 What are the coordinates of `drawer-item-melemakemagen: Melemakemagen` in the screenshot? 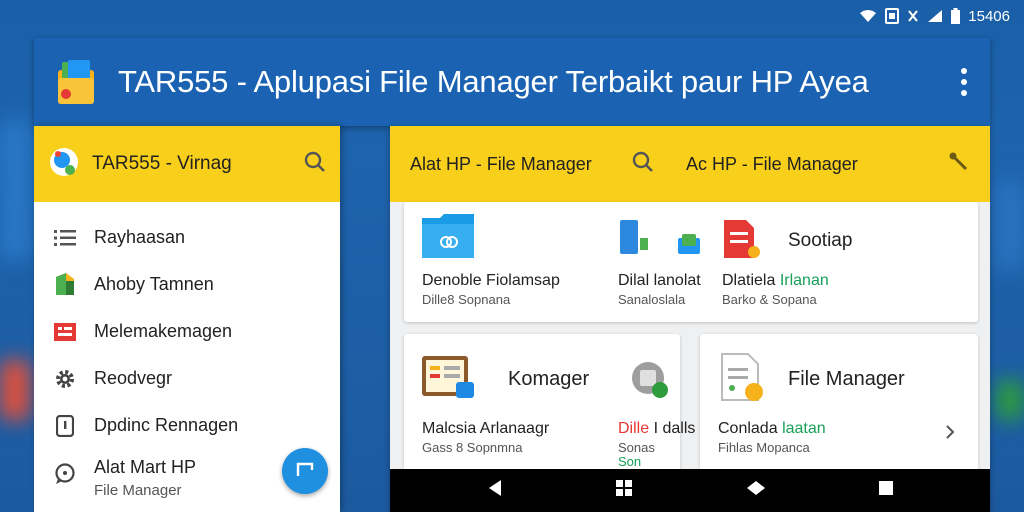 It's located at (187, 331).